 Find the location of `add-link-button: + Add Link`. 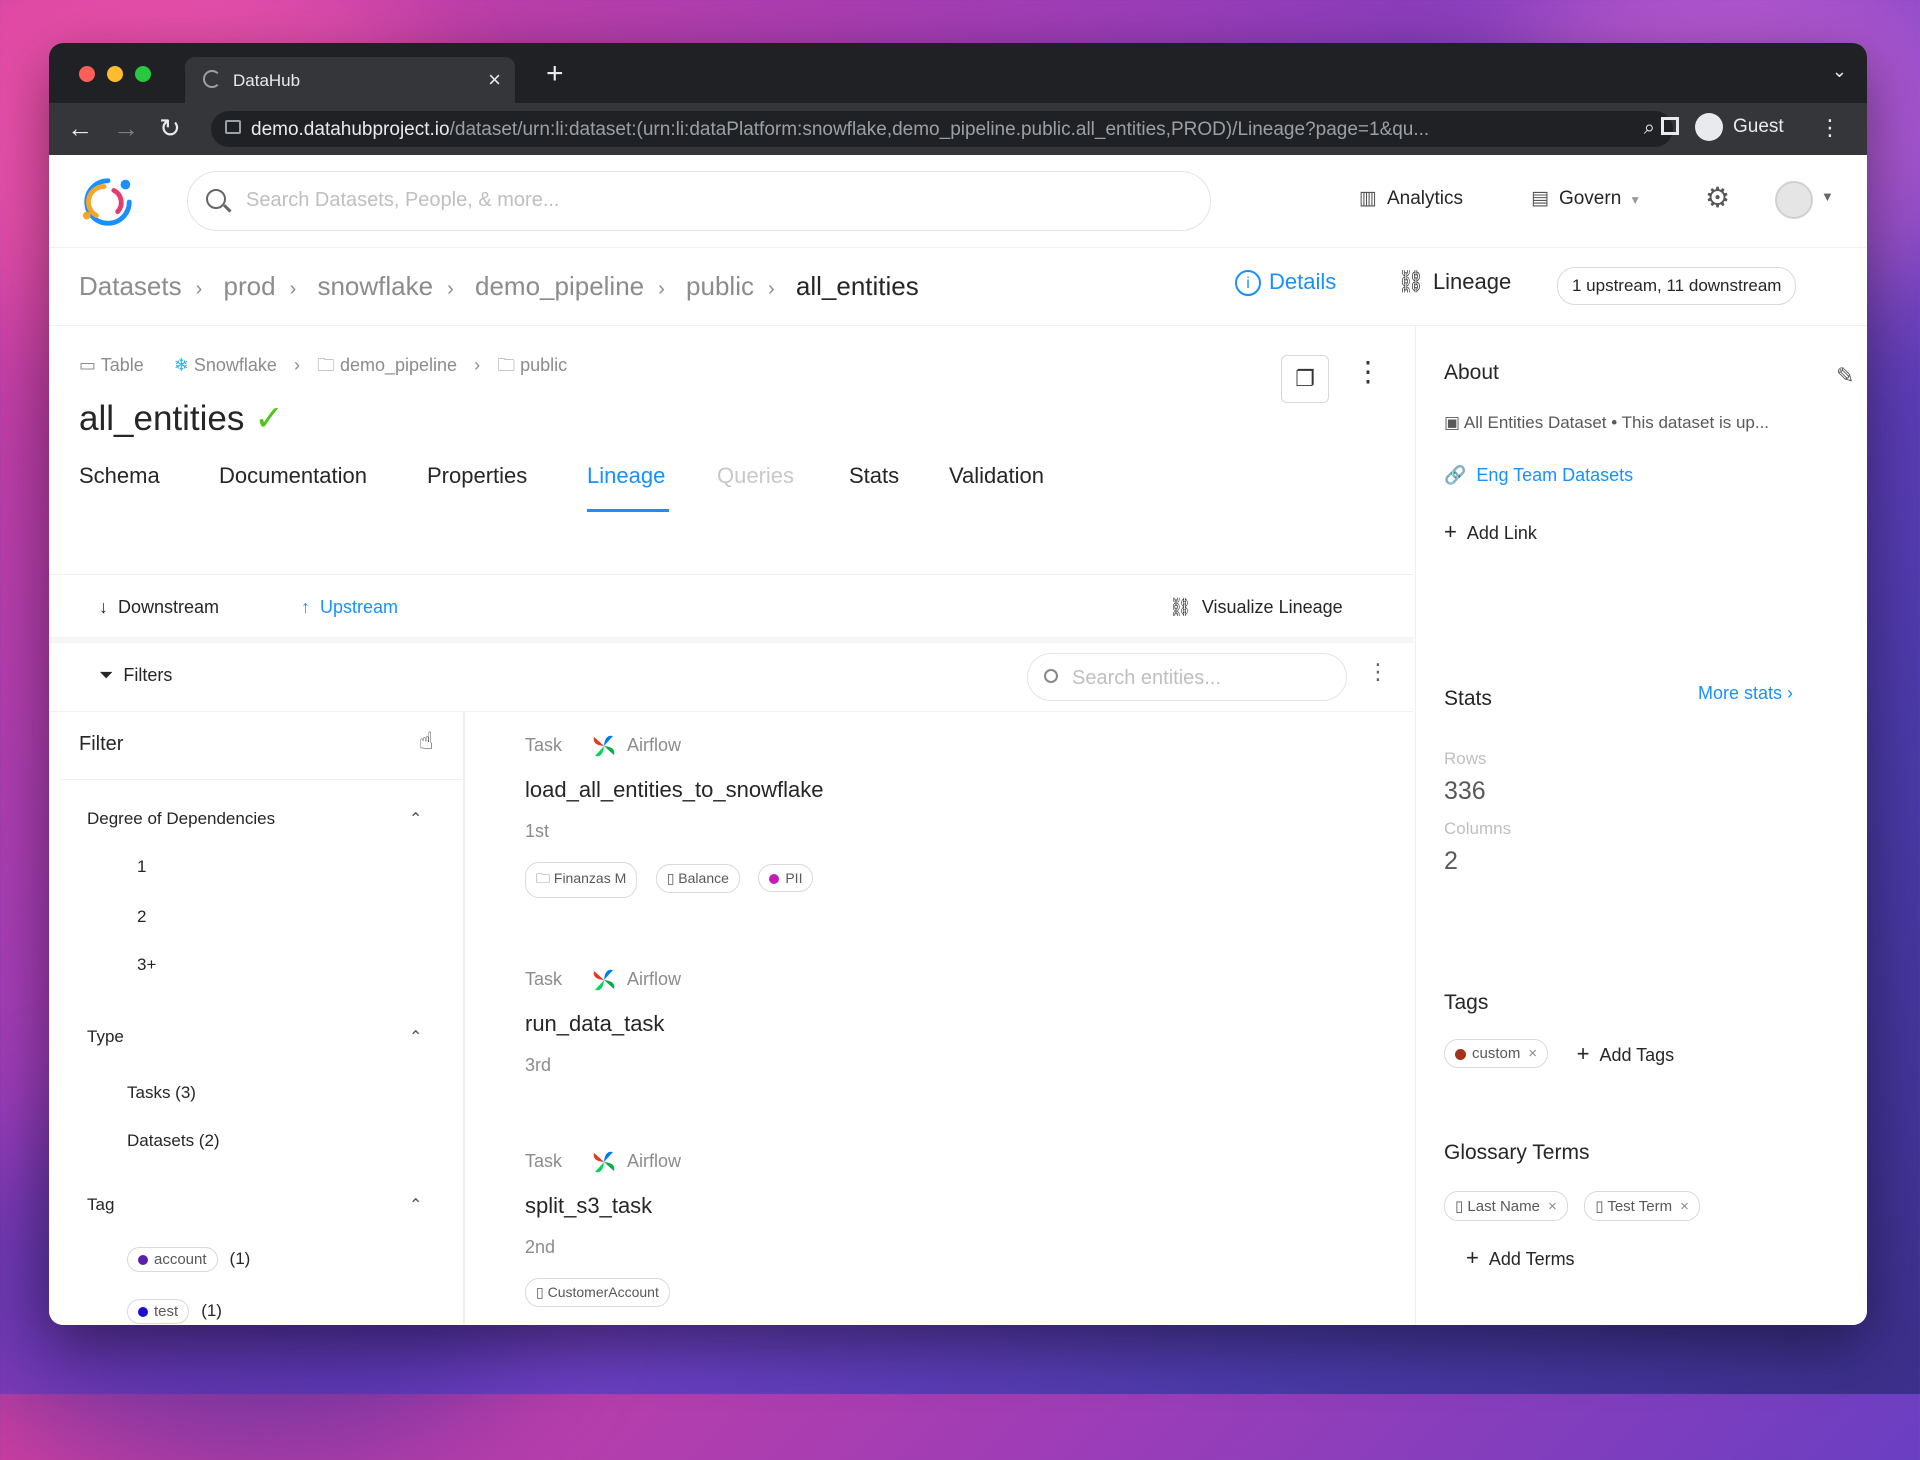

add-link-button: + Add Link is located at coordinates (1490, 532).